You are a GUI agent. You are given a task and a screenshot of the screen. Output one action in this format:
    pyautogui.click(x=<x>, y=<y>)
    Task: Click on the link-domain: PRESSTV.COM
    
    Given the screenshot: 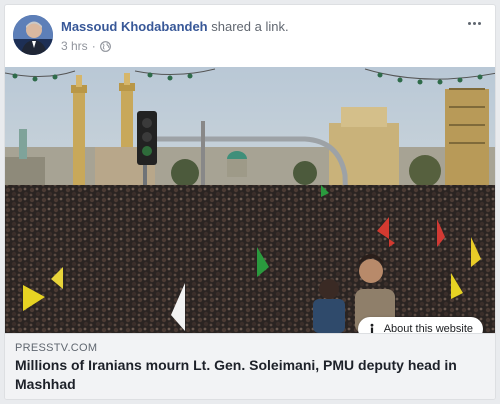 What is the action you would take?
    pyautogui.click(x=56, y=348)
    